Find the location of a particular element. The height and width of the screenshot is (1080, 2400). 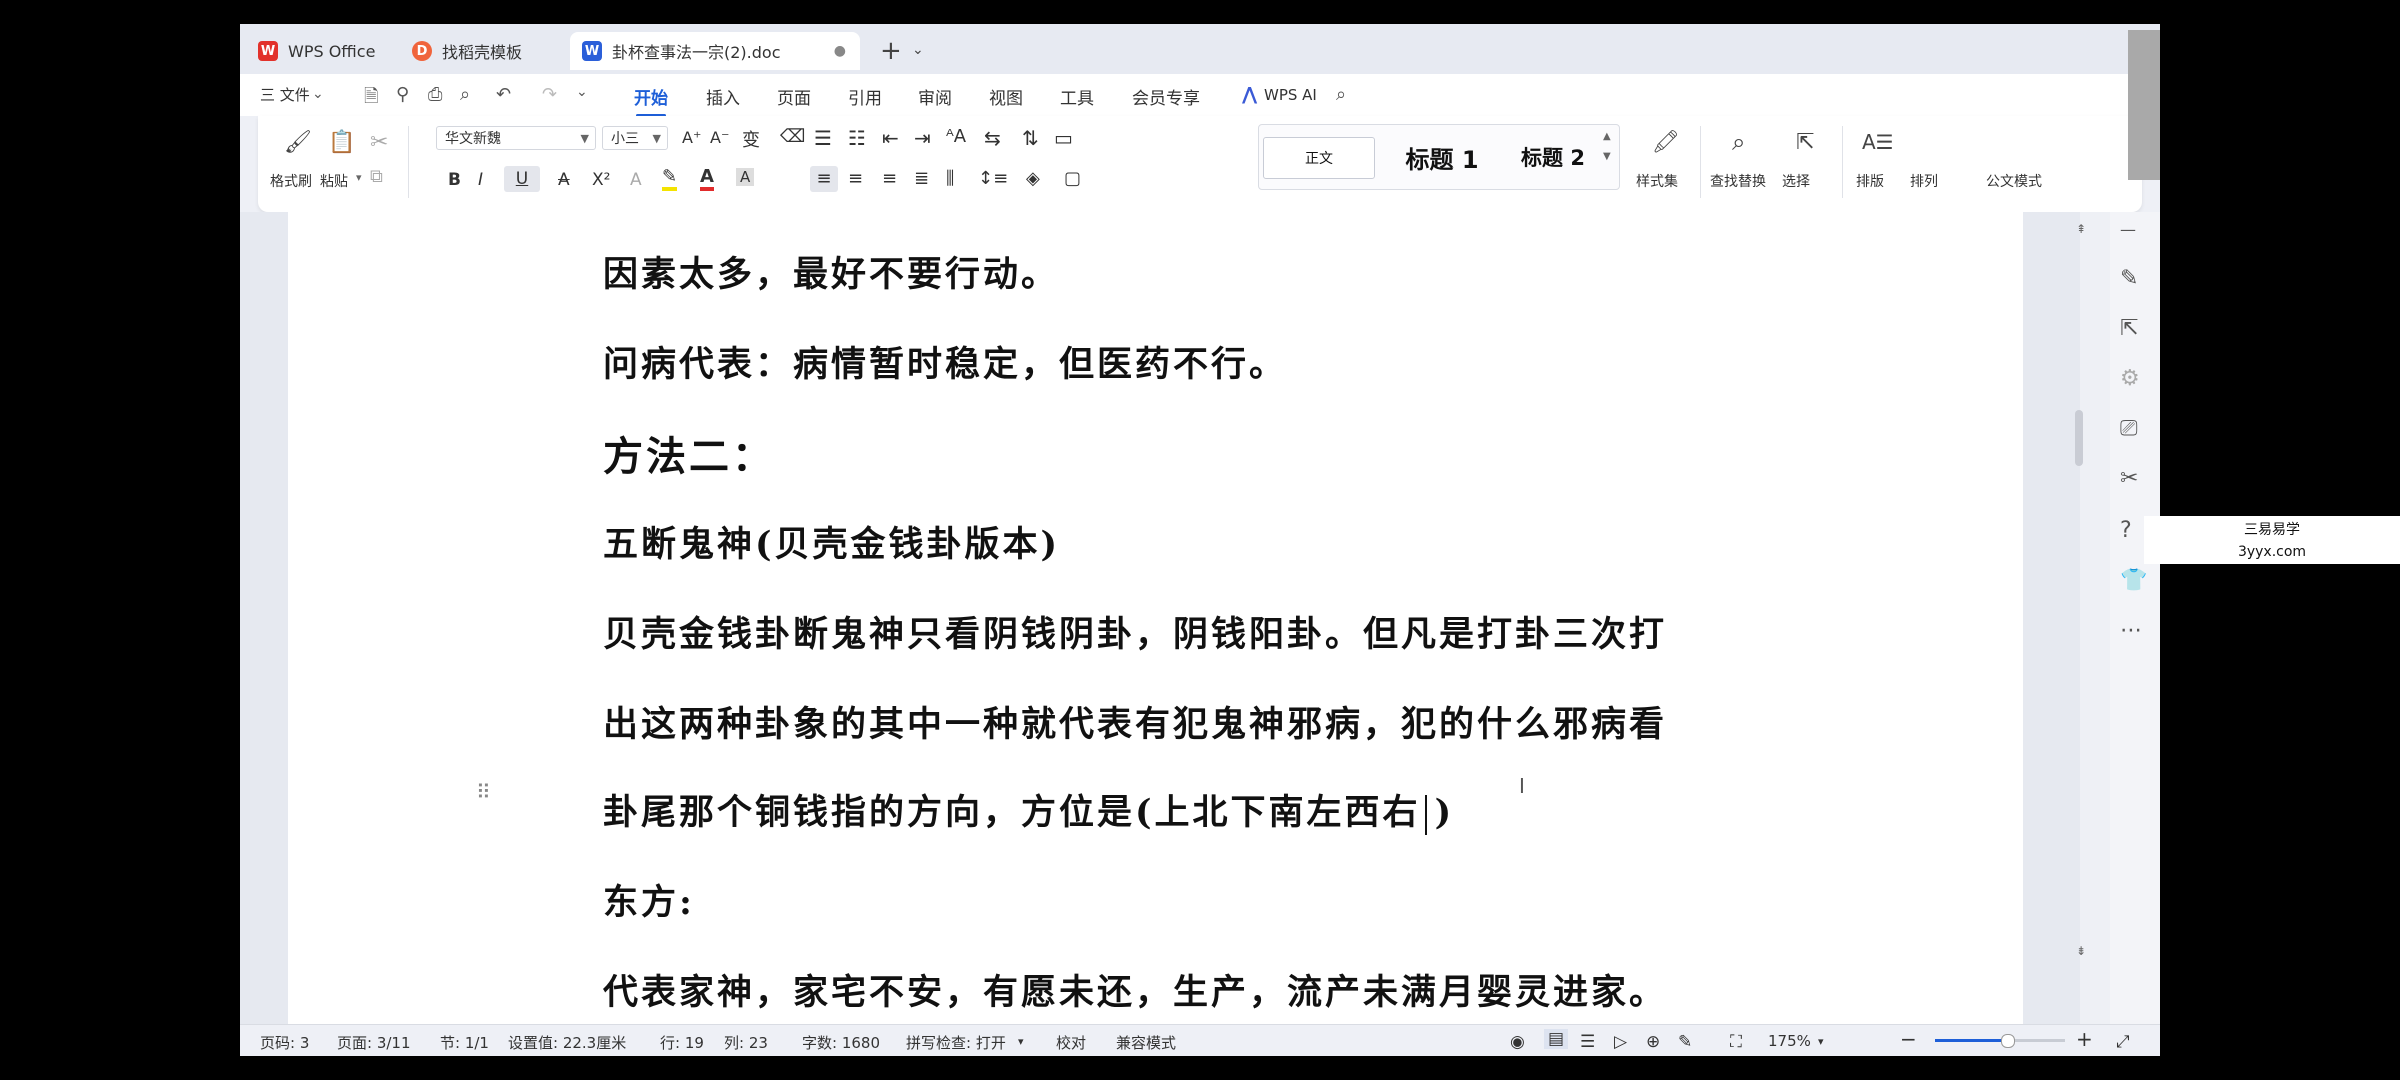

decrease-indent-icon: ⇤ is located at coordinates (890, 138).